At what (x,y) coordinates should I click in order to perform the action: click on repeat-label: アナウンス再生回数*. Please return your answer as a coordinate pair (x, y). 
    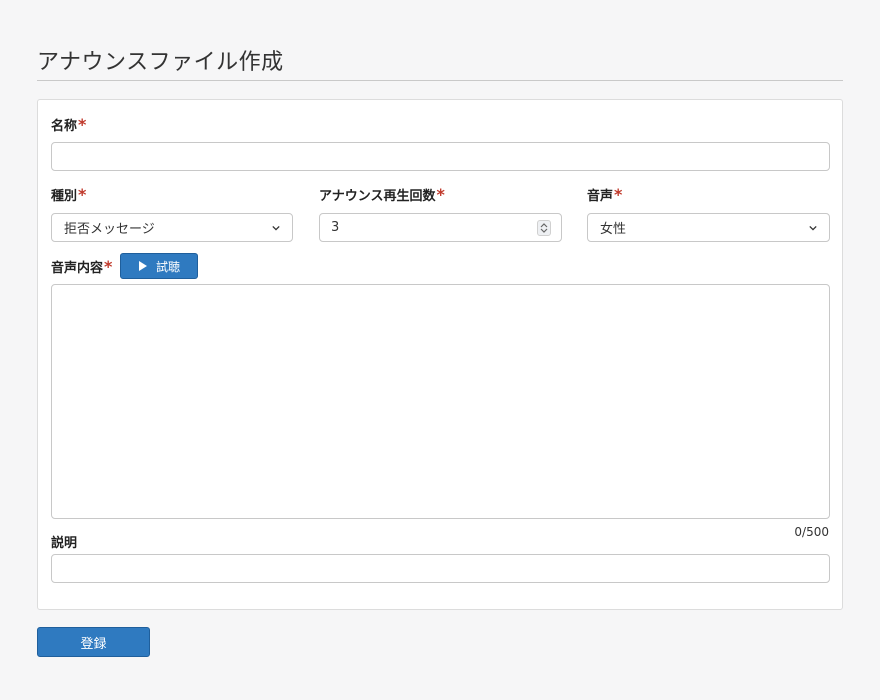
    Looking at the image, I should click on (382, 194).